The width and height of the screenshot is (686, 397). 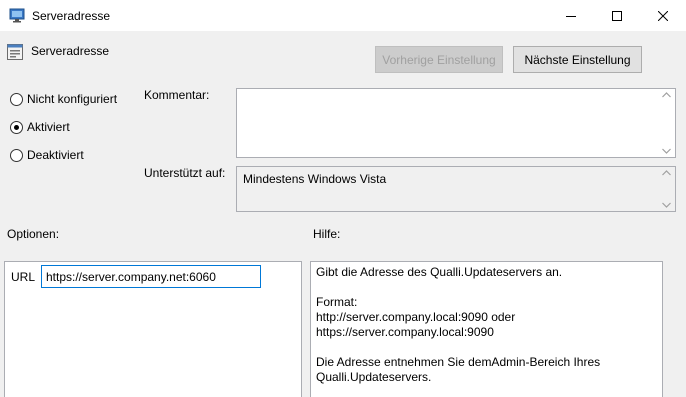 I want to click on next-setting-button: Nächste Einstellung, so click(x=577, y=59).